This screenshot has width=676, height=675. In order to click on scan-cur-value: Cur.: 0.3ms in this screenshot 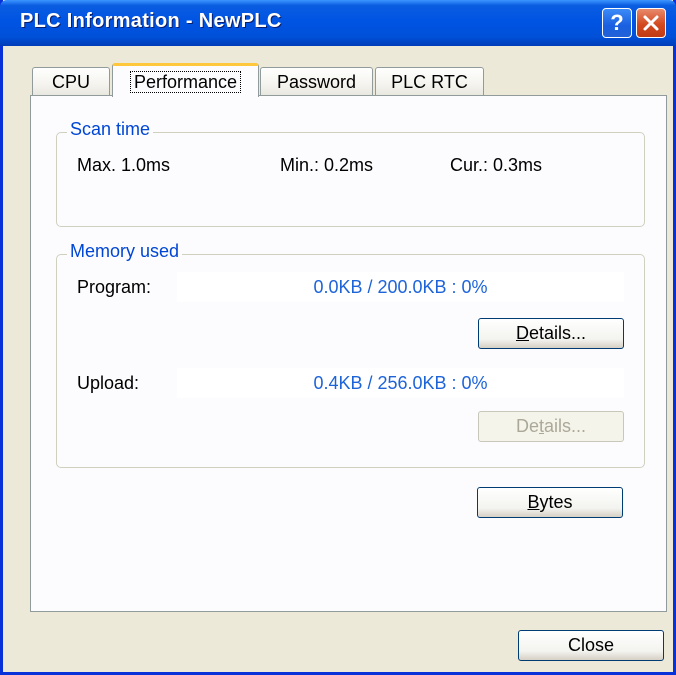, I will do `click(496, 165)`.